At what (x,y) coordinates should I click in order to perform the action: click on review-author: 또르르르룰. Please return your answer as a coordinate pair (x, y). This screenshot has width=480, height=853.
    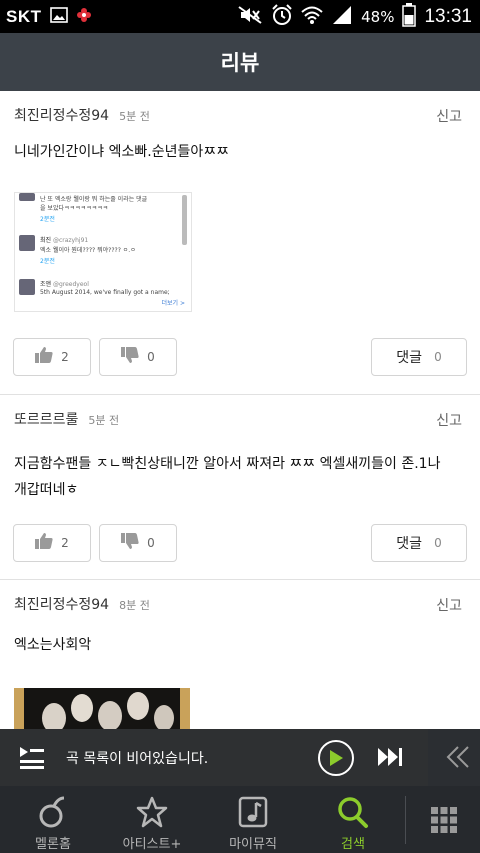
    Looking at the image, I should click on (46, 419).